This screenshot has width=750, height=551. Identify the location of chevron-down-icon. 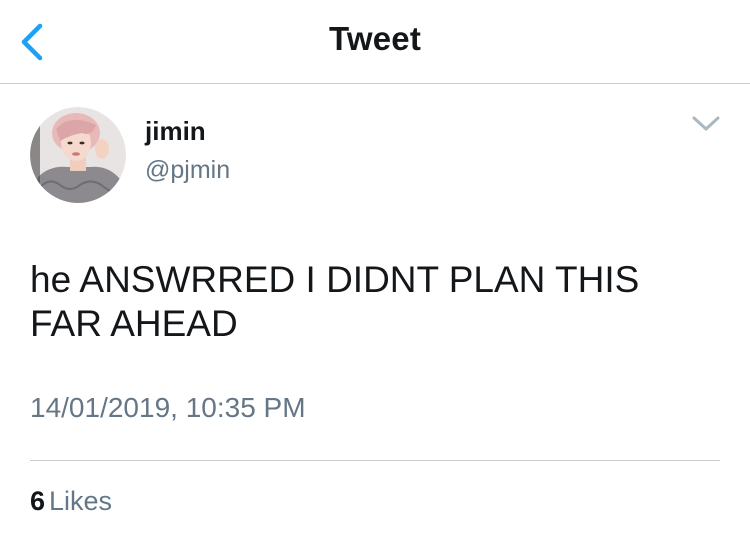
(706, 123).